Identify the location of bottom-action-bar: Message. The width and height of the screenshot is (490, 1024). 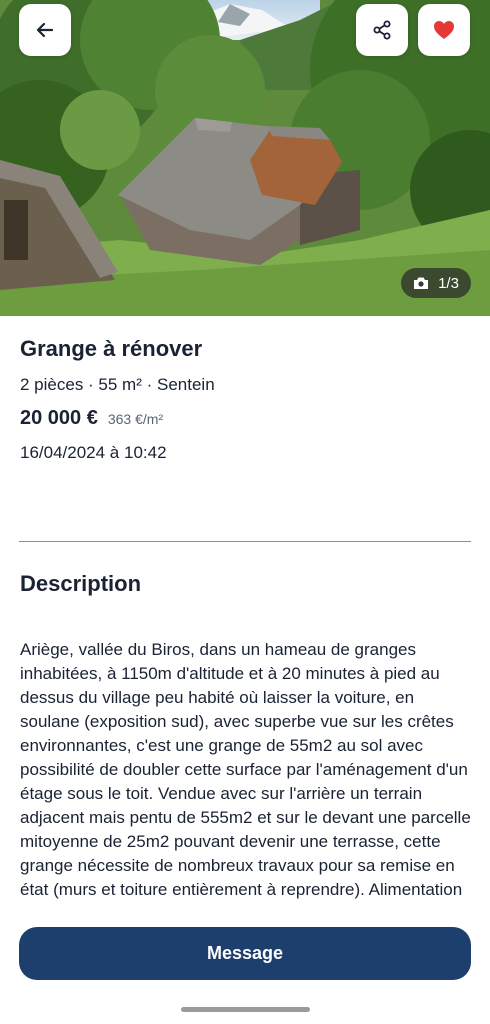
(245, 967).